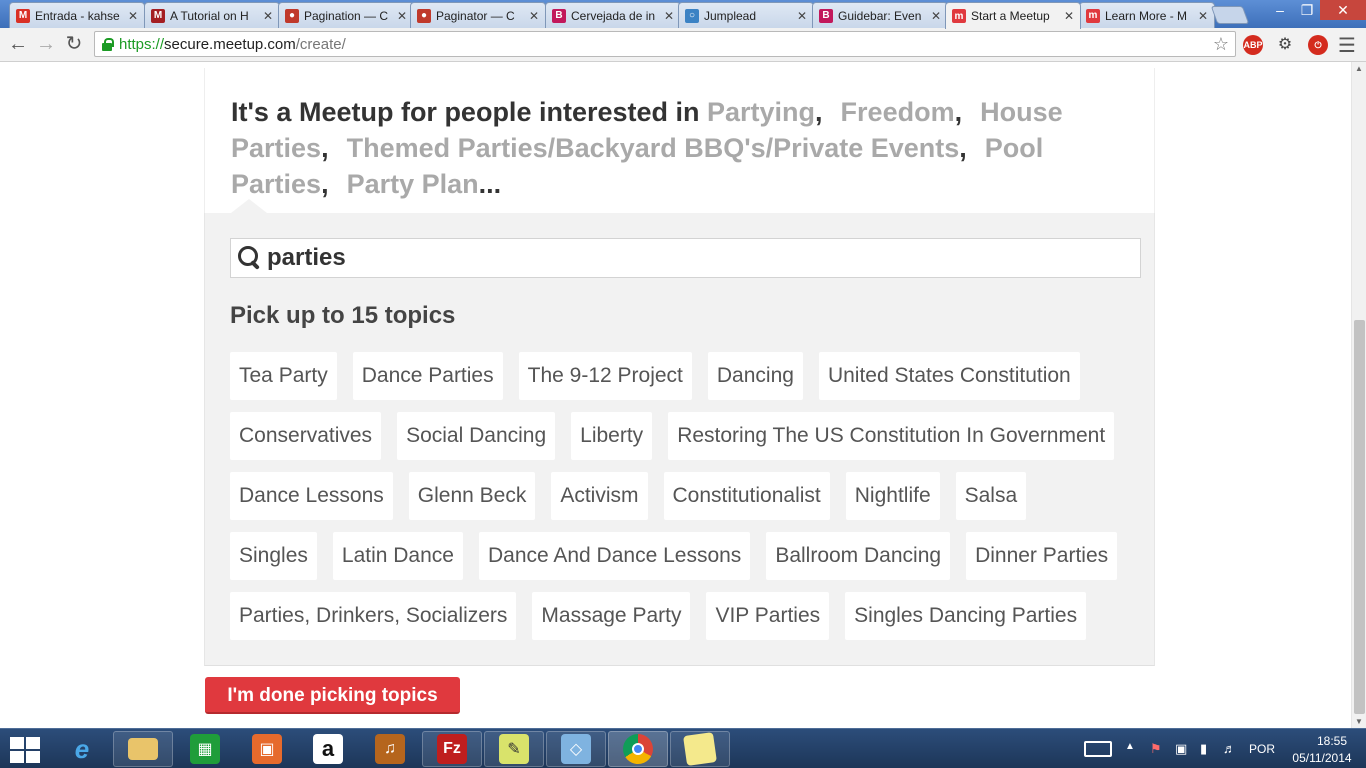 The image size is (1366, 768). Describe the element at coordinates (1318, 45) in the screenshot. I see `power-extension-icon: ⏻` at that location.